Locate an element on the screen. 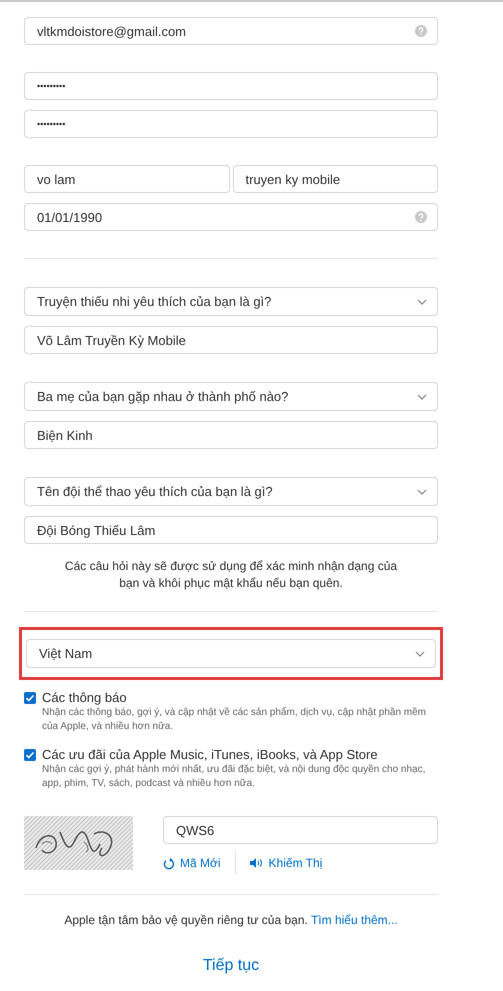  dropdown: Việt Nam is located at coordinates (231, 653).